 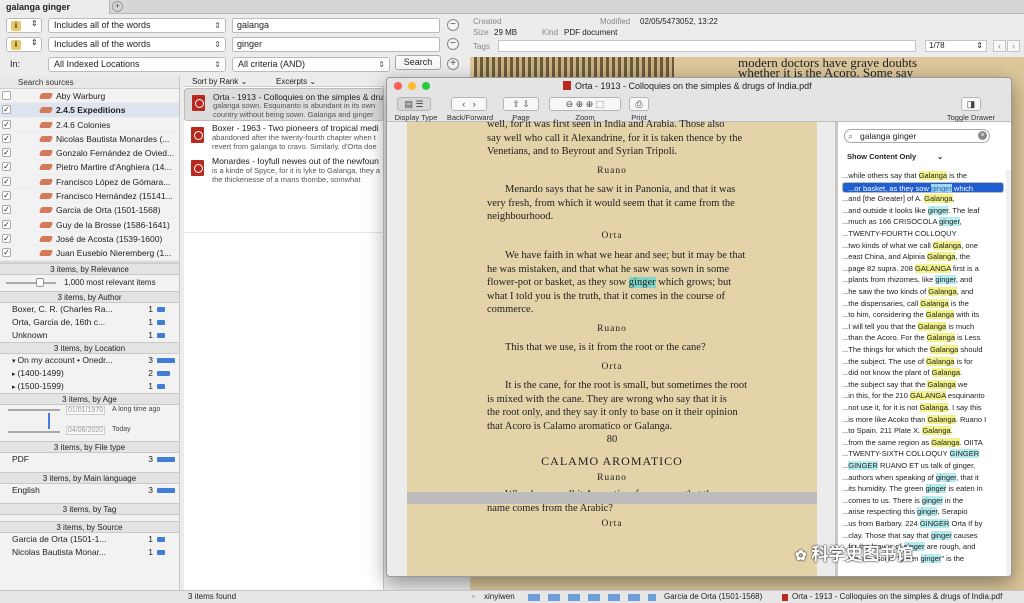 What do you see at coordinates (34, 409) in the screenshot?
I see `age-slider-top` at bounding box center [34, 409].